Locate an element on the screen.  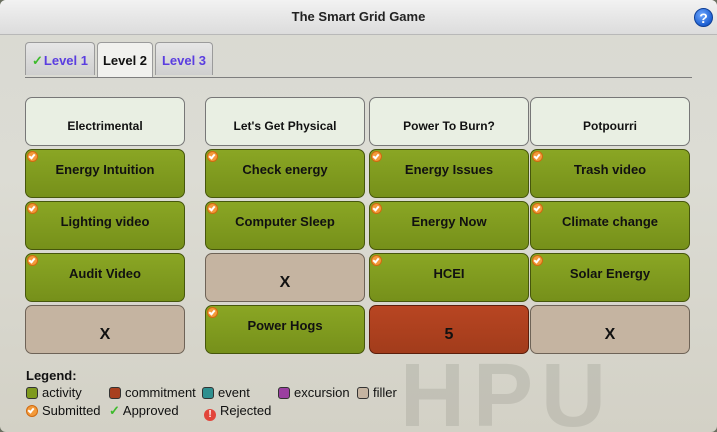
legend-item-rejected: ! Rejected is located at coordinates (237, 412).